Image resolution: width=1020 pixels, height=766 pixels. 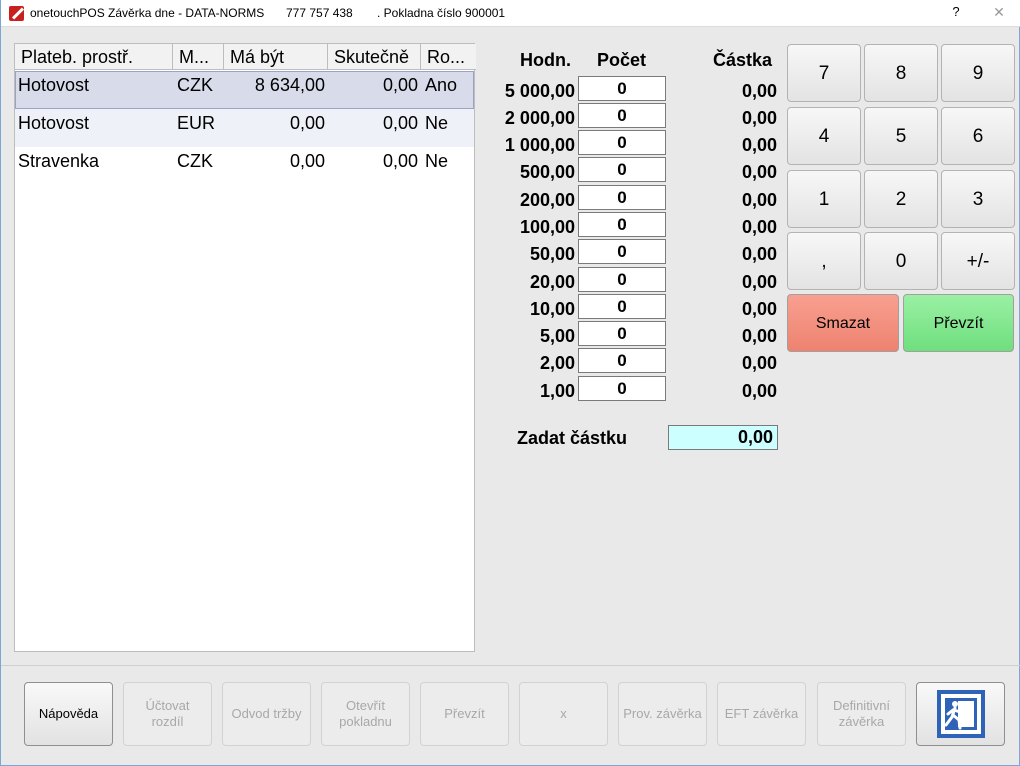 What do you see at coordinates (901, 199) in the screenshot?
I see `keypad-key-2: 2` at bounding box center [901, 199].